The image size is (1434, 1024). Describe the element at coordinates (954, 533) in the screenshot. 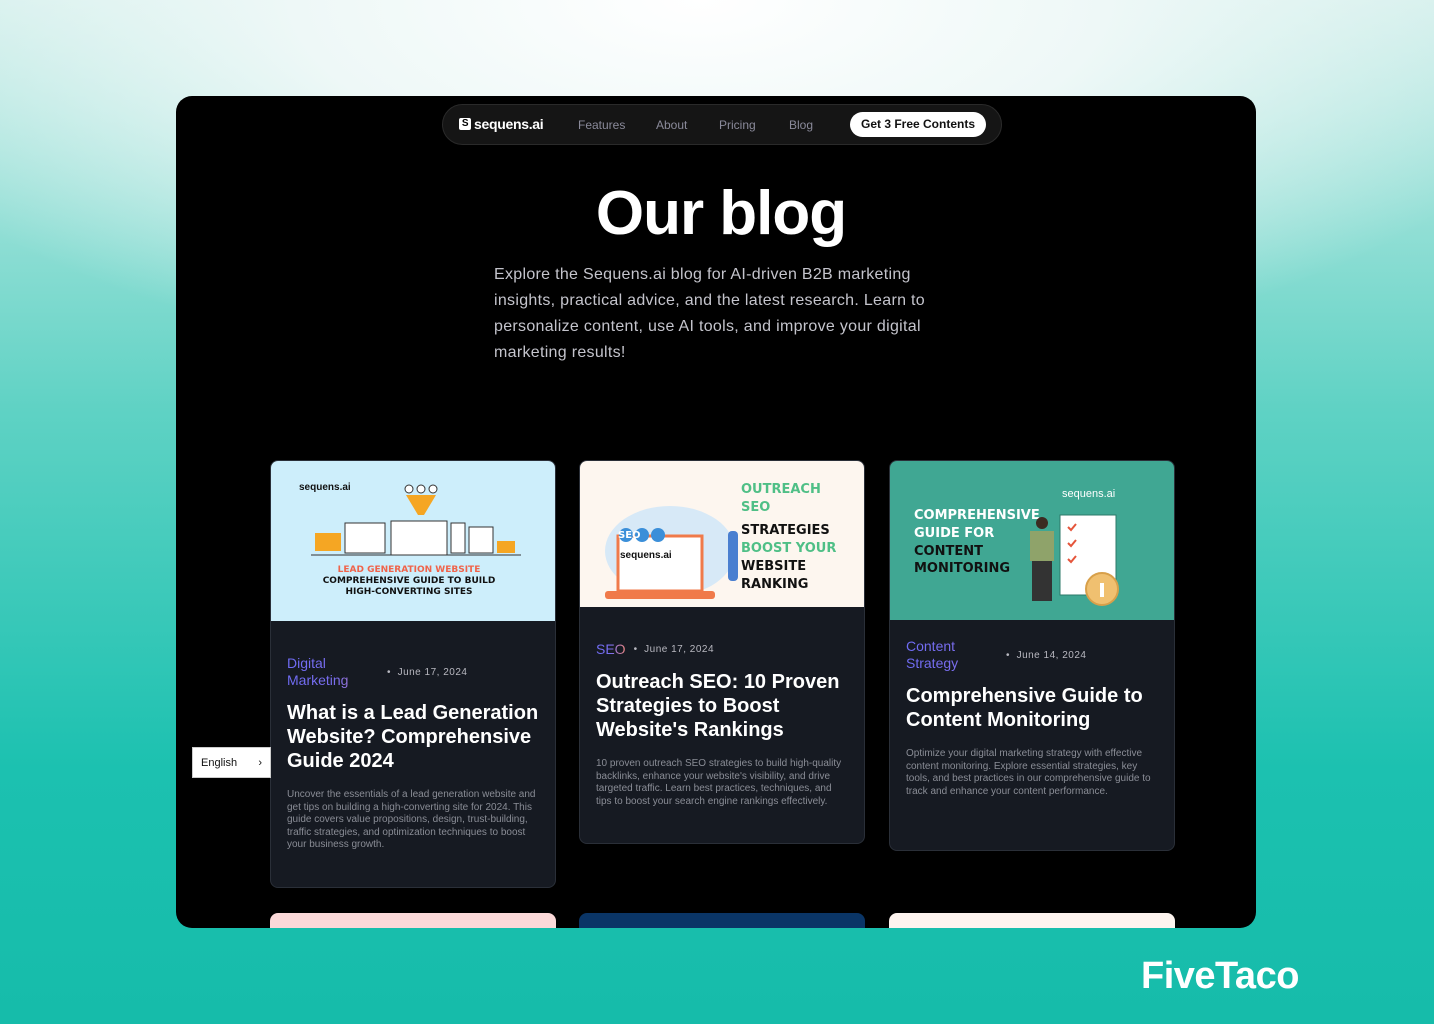

I see `thumb-line: GUIDE FOR` at that location.